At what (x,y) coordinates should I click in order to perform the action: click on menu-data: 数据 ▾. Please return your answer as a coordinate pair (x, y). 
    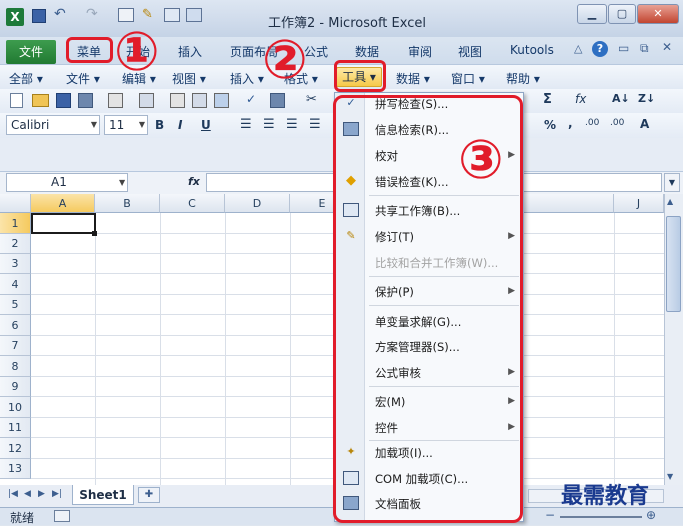
    Looking at the image, I should click on (413, 78).